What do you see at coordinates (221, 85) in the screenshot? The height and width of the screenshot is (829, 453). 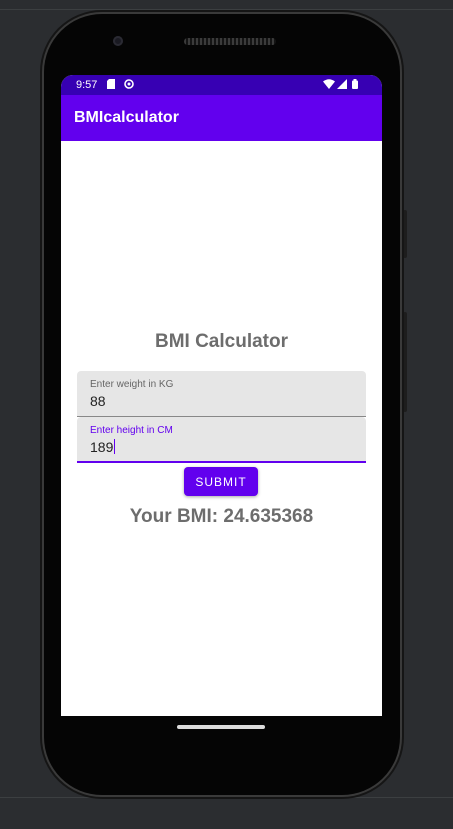 I see `status-bar: 9:57` at bounding box center [221, 85].